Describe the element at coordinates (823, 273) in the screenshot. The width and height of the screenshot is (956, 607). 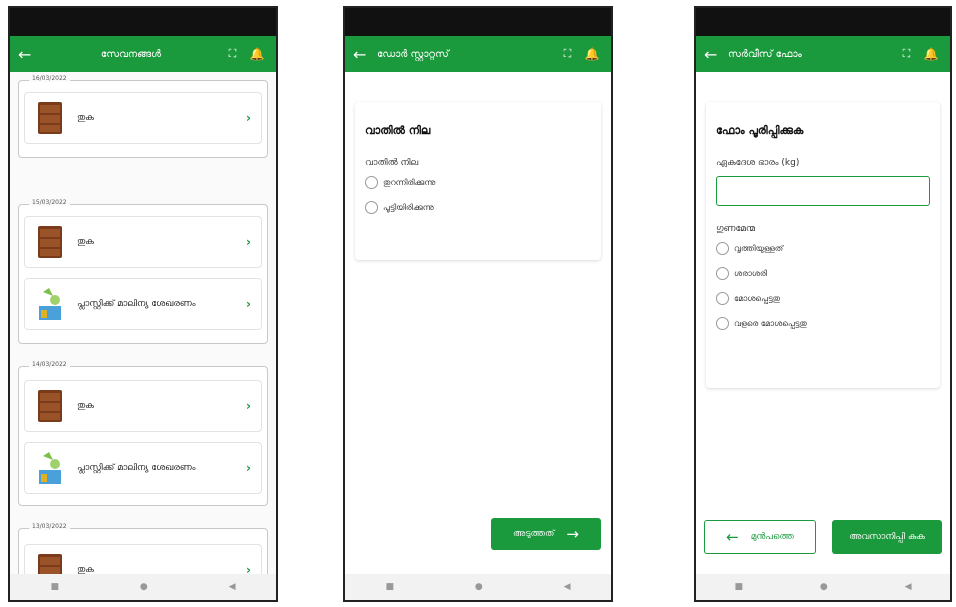
I see `radio-option-average: ശരാശരി` at that location.